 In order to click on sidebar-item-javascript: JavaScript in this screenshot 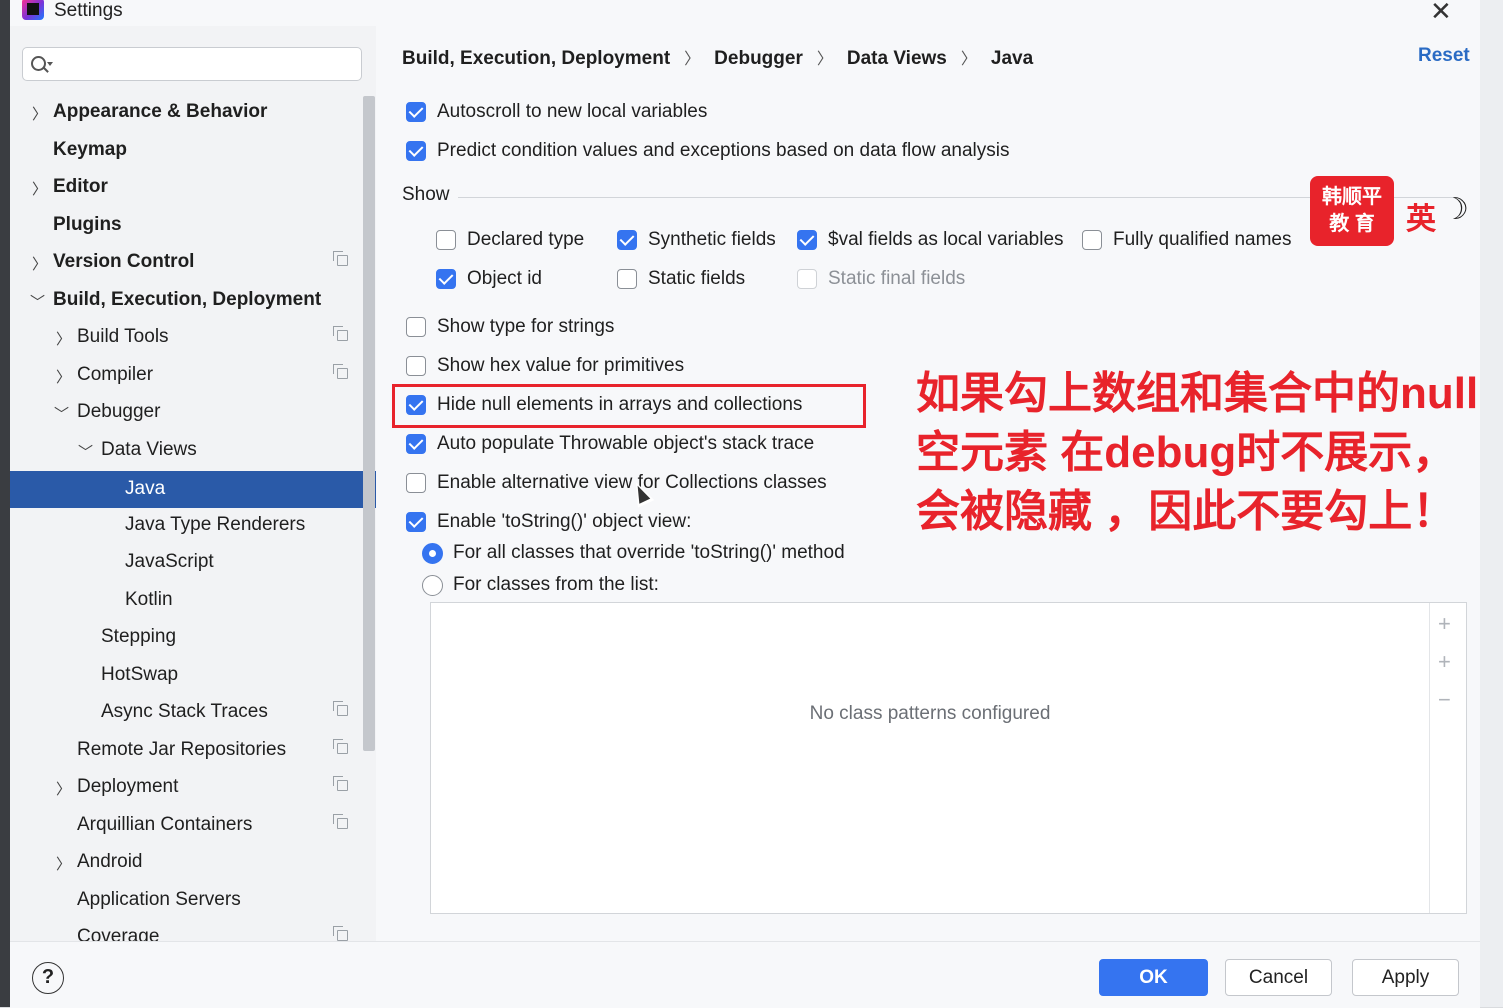, I will do `click(186, 562)`.